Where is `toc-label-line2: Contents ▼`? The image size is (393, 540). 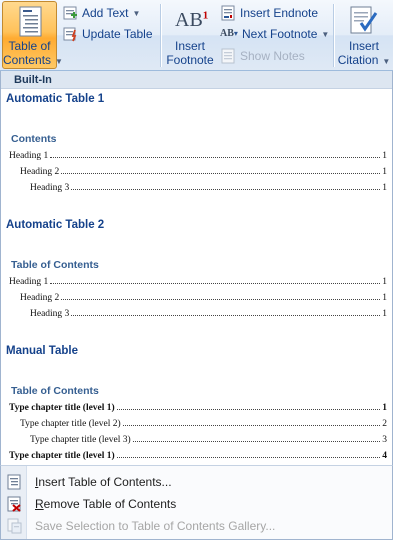
toc-label-line2: Contents ▼ is located at coordinates (33, 61).